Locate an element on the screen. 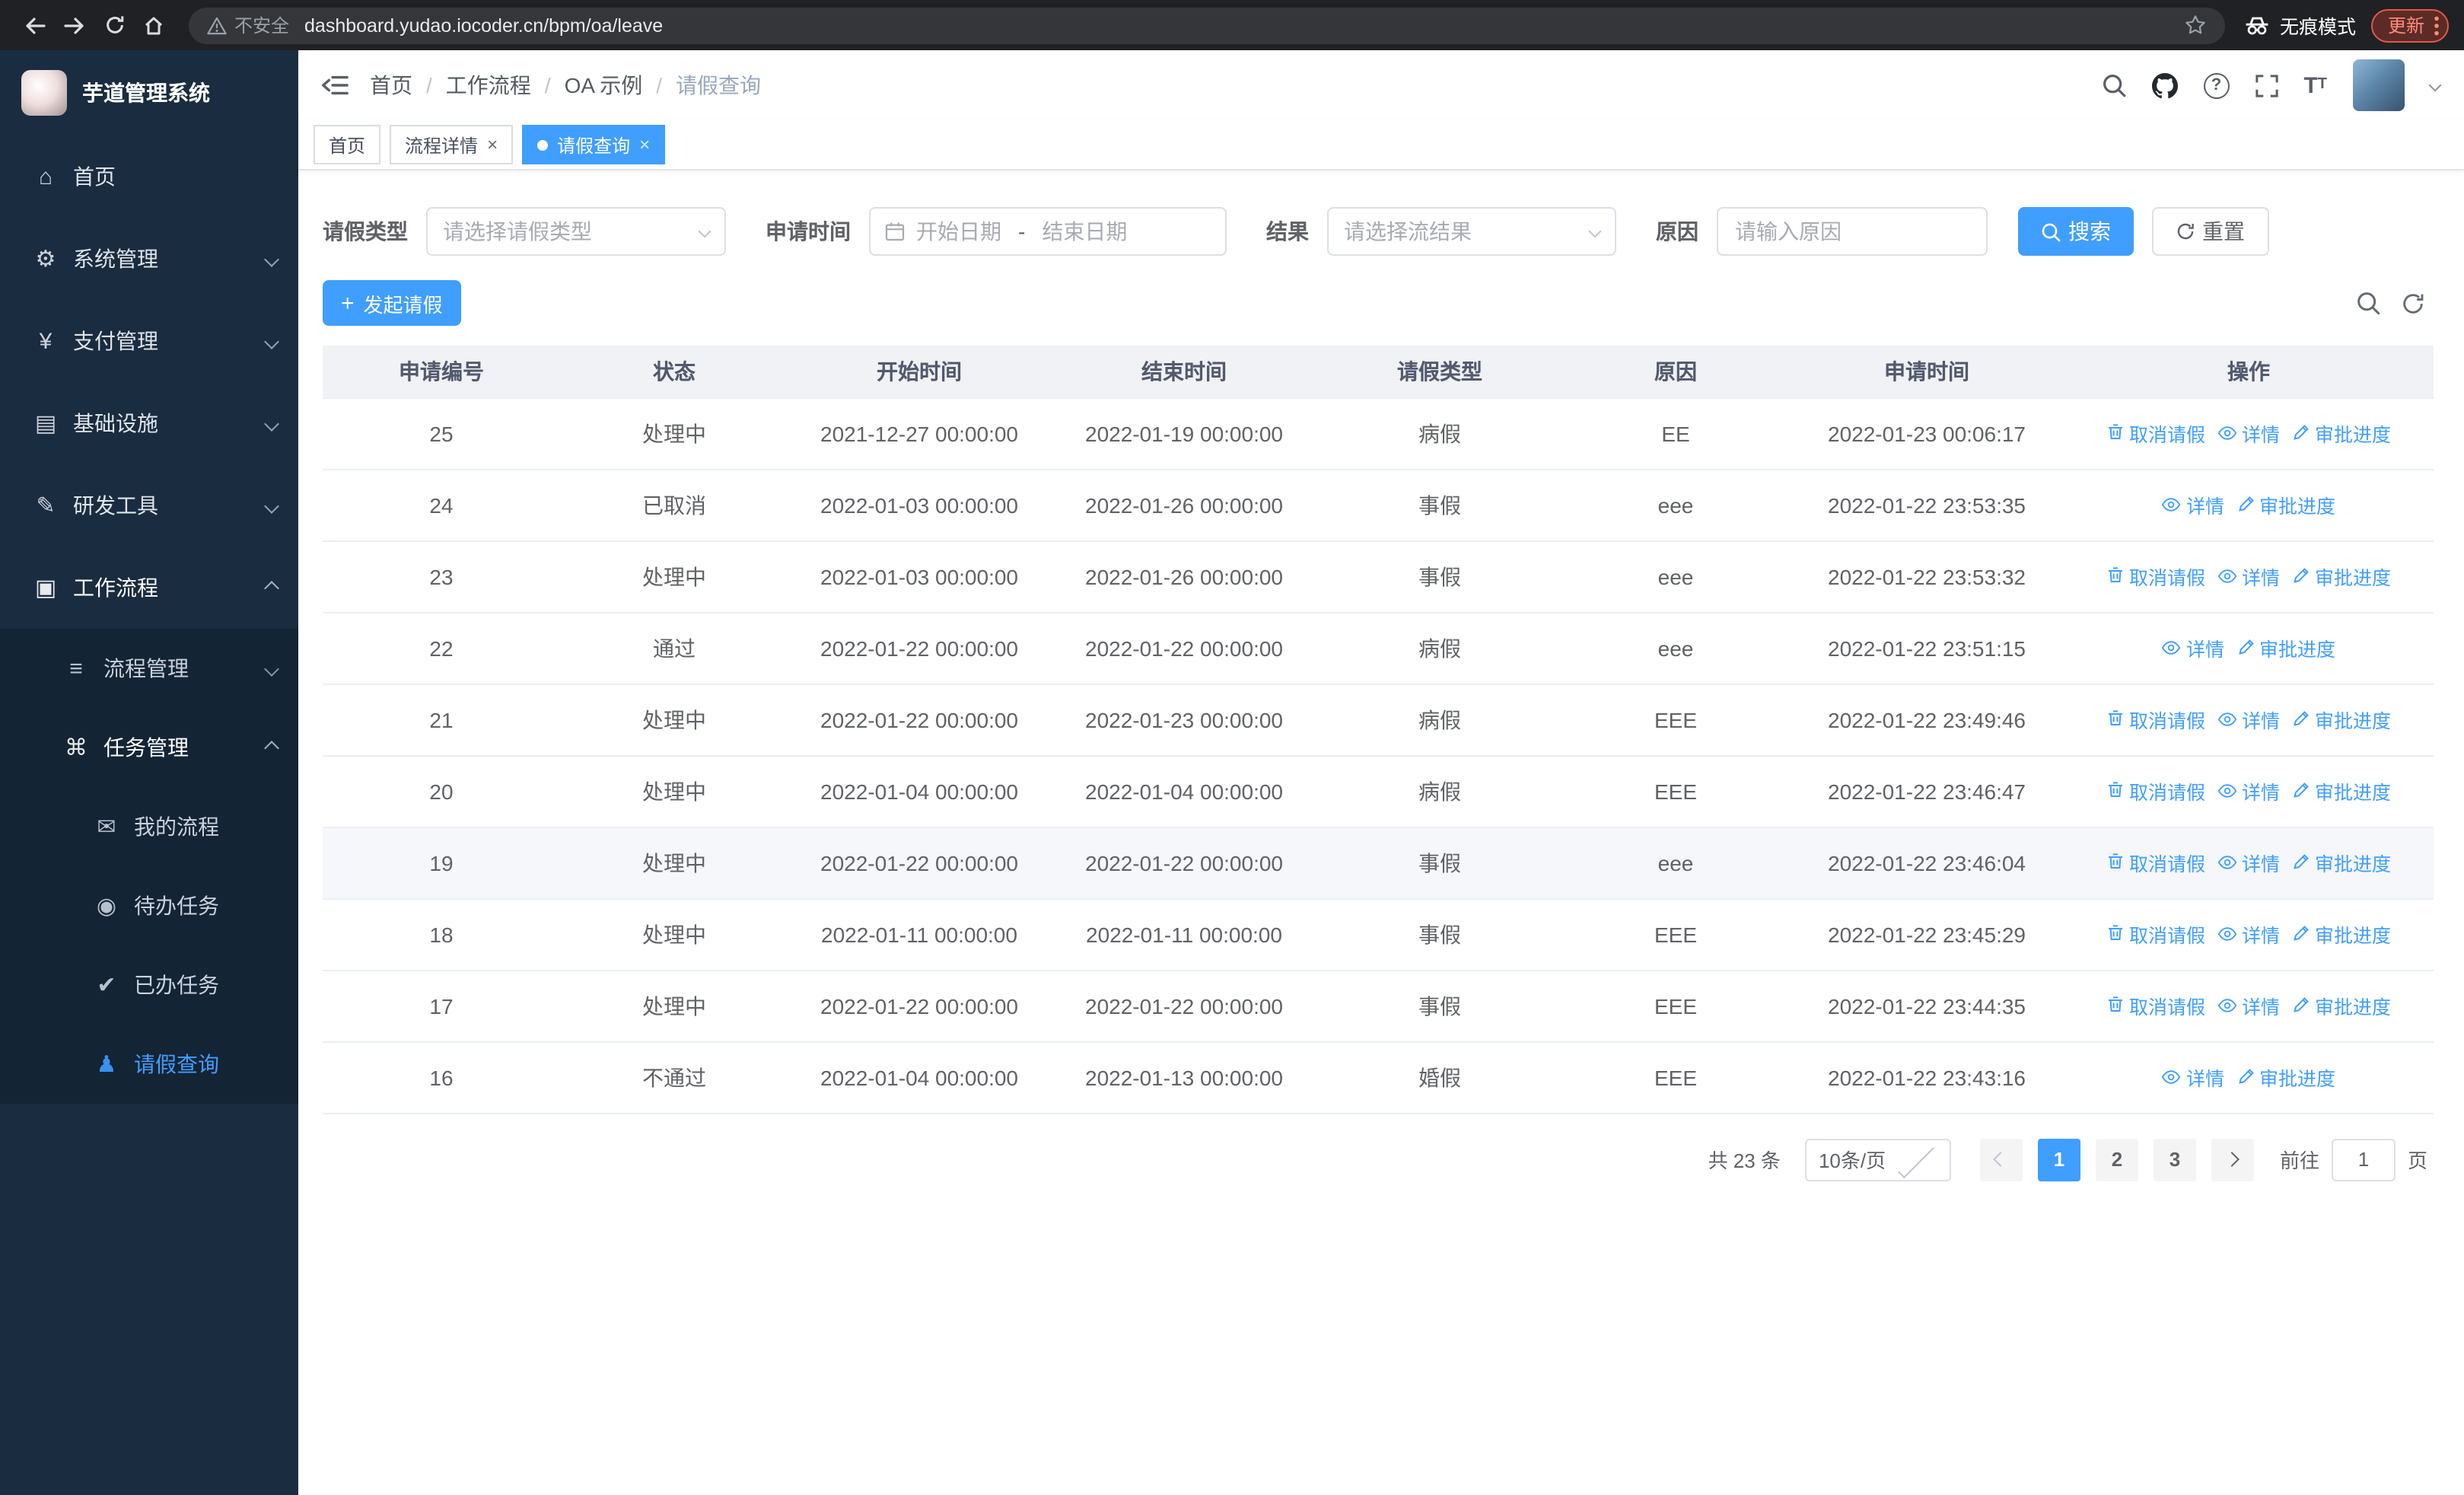  sidebar-item-infra: ▤ 基础设施 is located at coordinates (149, 423).